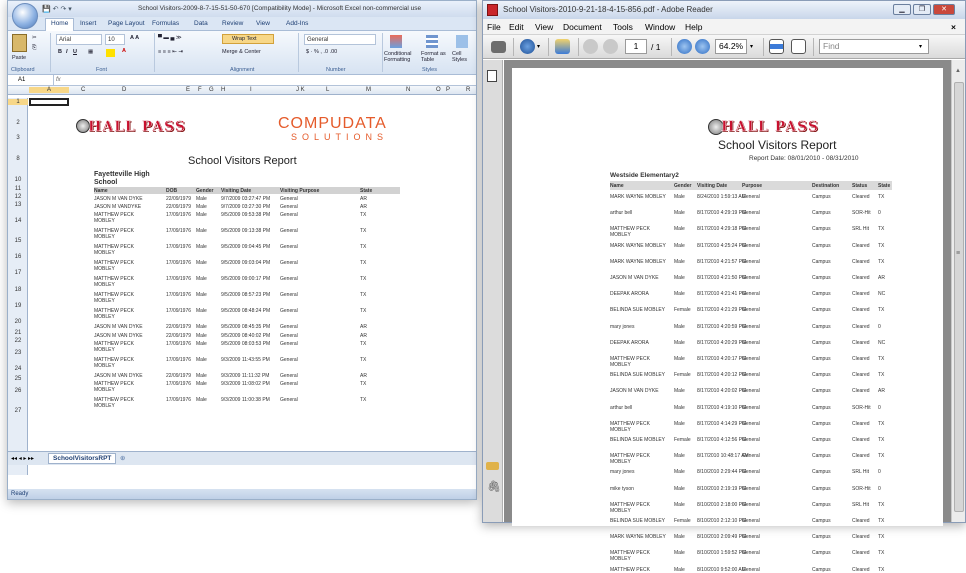 This screenshot has width=966, height=573. What do you see at coordinates (170, 38) in the screenshot?
I see `align-top-icon: ▀ ▬ ▄ ≫` at bounding box center [170, 38].